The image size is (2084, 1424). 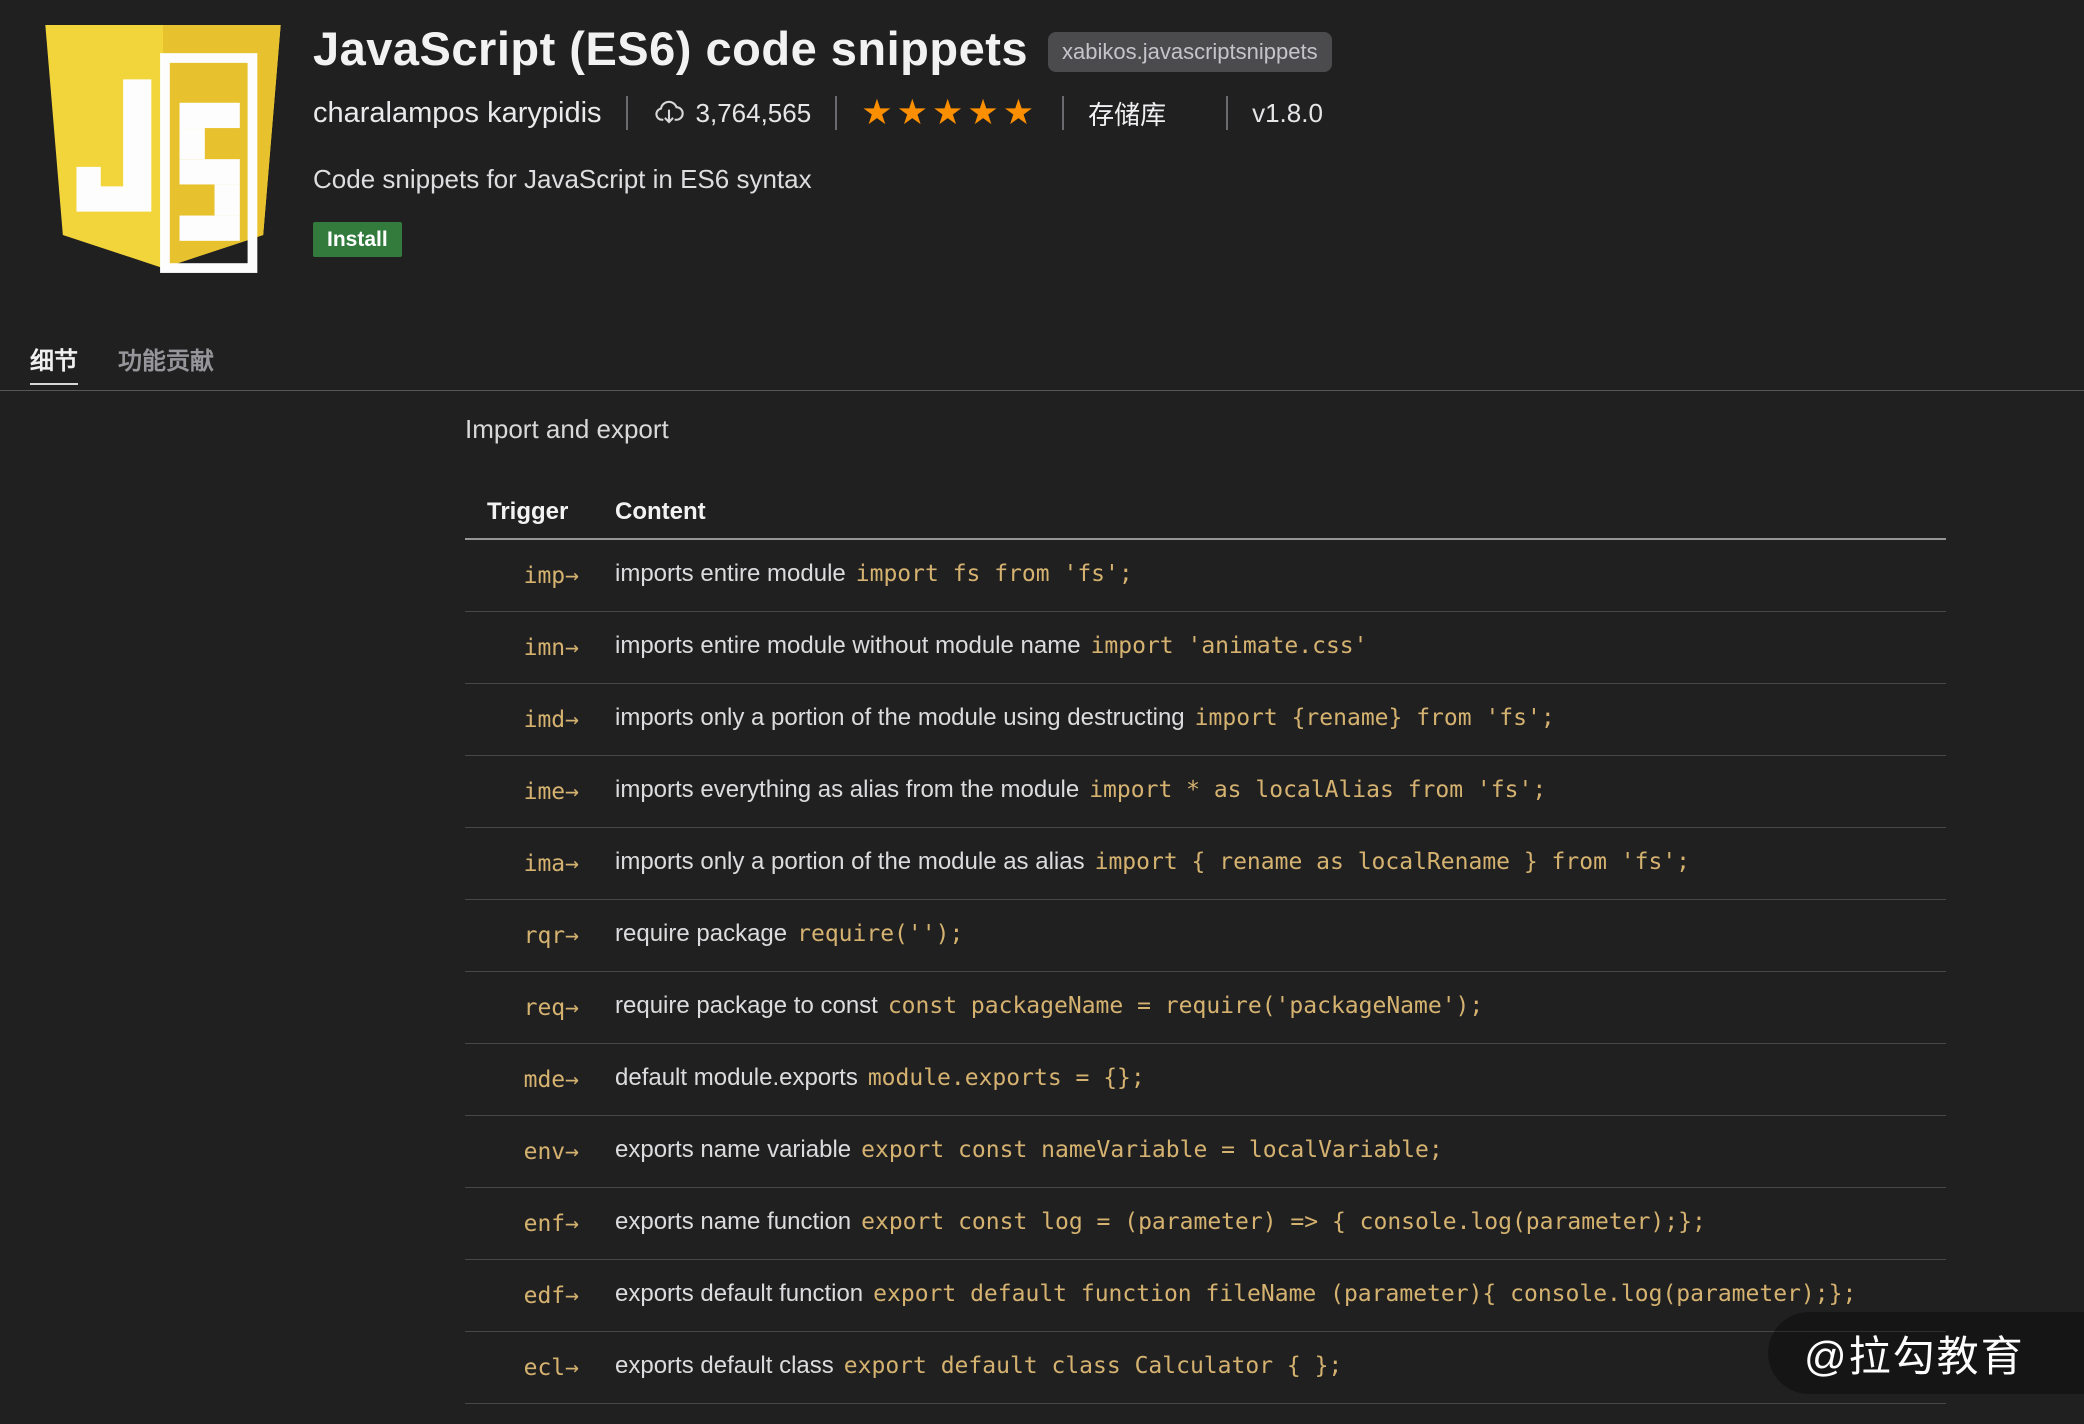 I want to click on snippet-trigger: imd→, so click(x=551, y=719).